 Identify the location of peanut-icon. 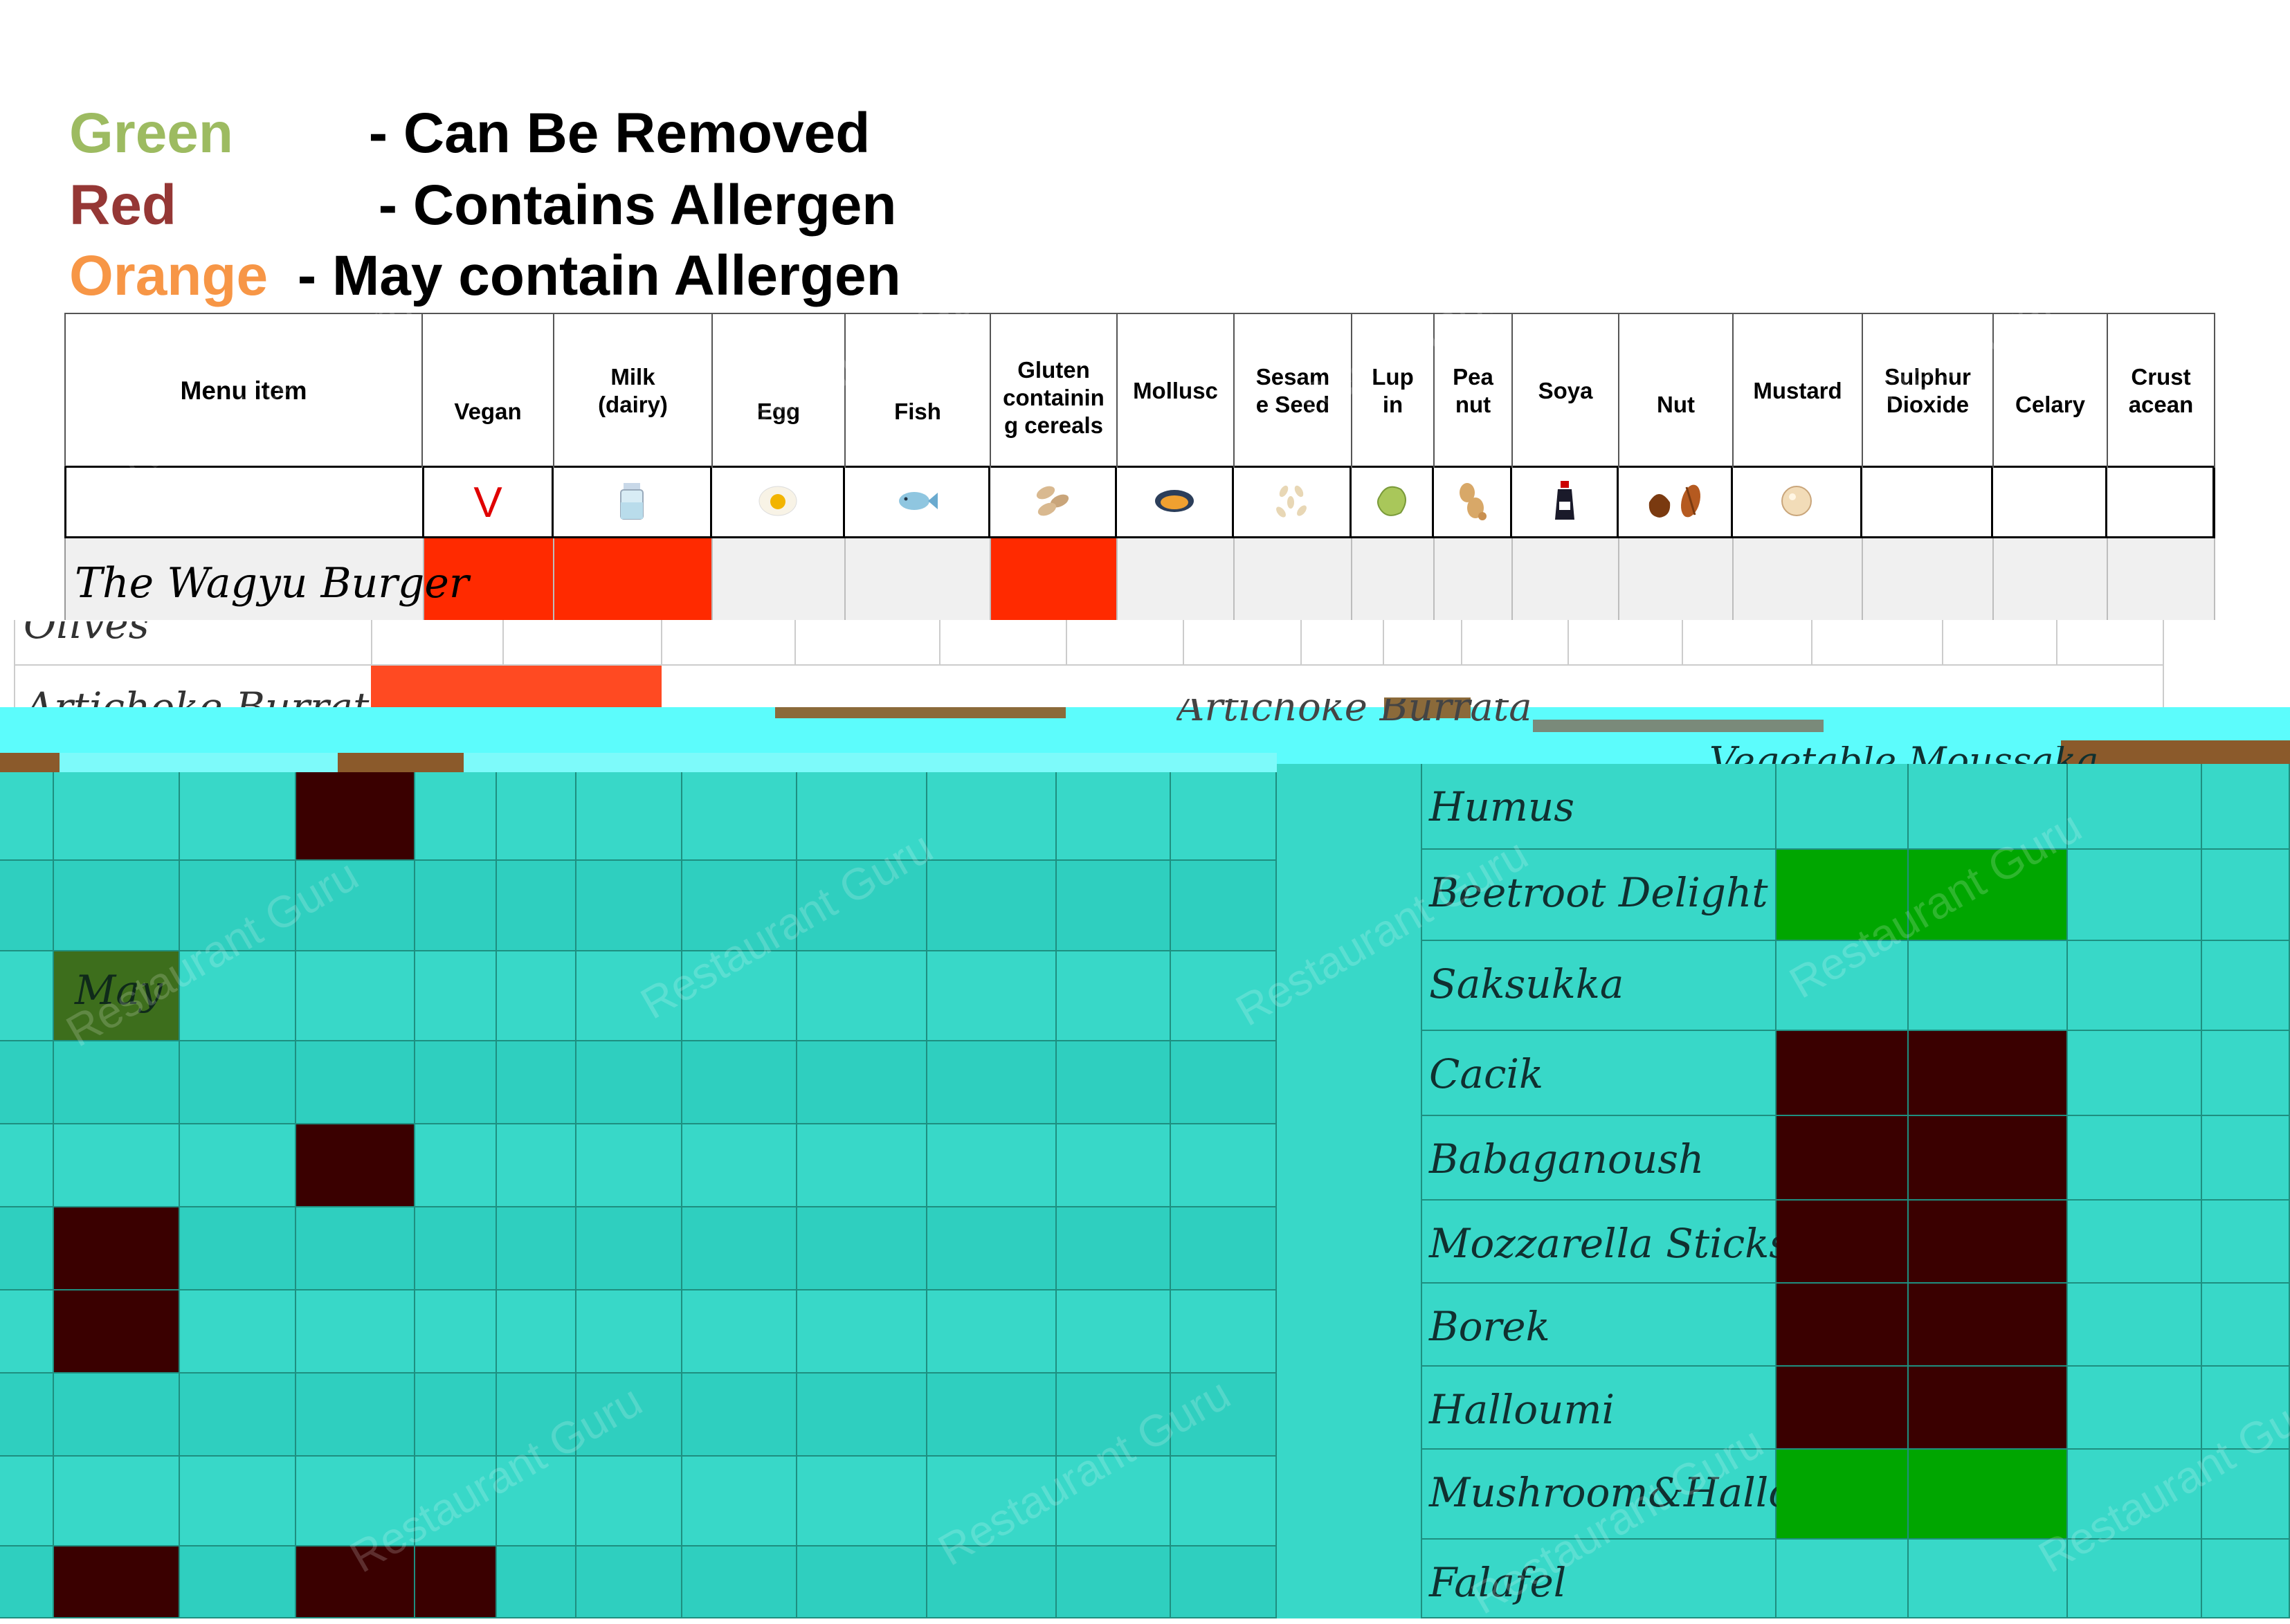
(1472, 502).